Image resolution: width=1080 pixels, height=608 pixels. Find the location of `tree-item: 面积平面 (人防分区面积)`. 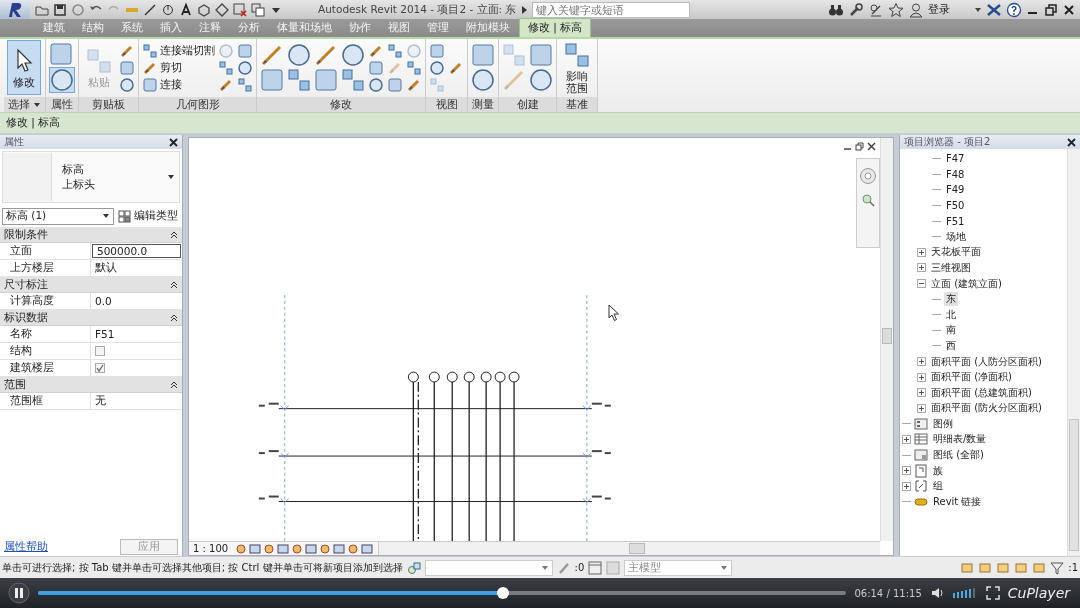

tree-item: 面积平面 (人防分区面积) is located at coordinates (986, 361).